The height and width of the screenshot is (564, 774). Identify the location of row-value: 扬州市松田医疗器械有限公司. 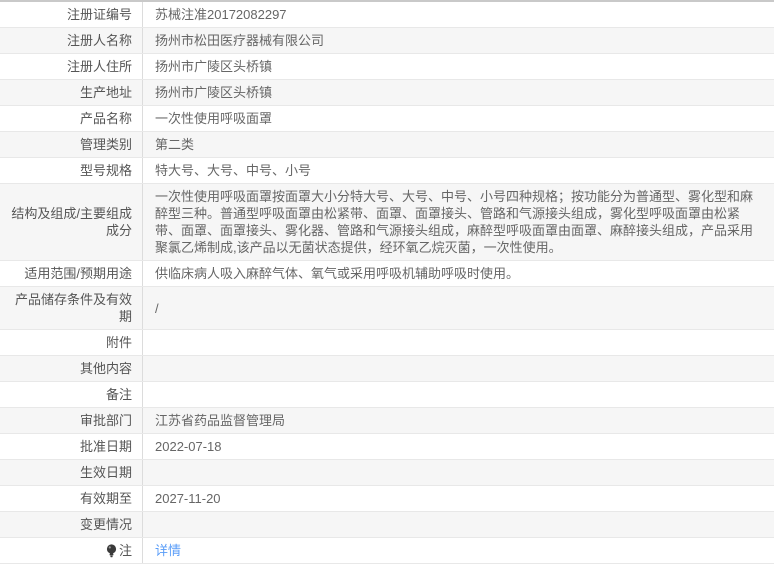
(458, 40).